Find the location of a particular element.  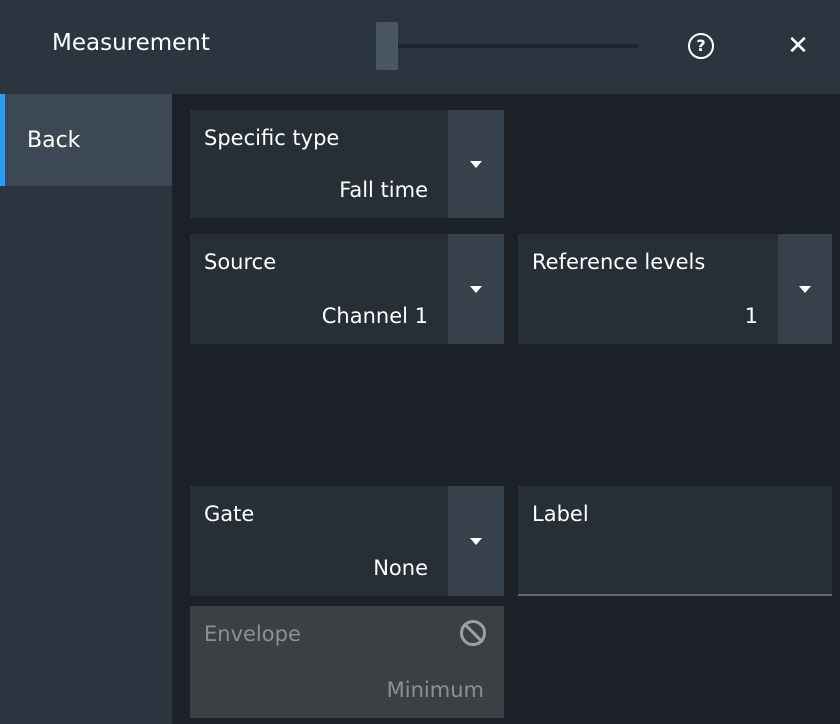

source-label: Source is located at coordinates (240, 262).